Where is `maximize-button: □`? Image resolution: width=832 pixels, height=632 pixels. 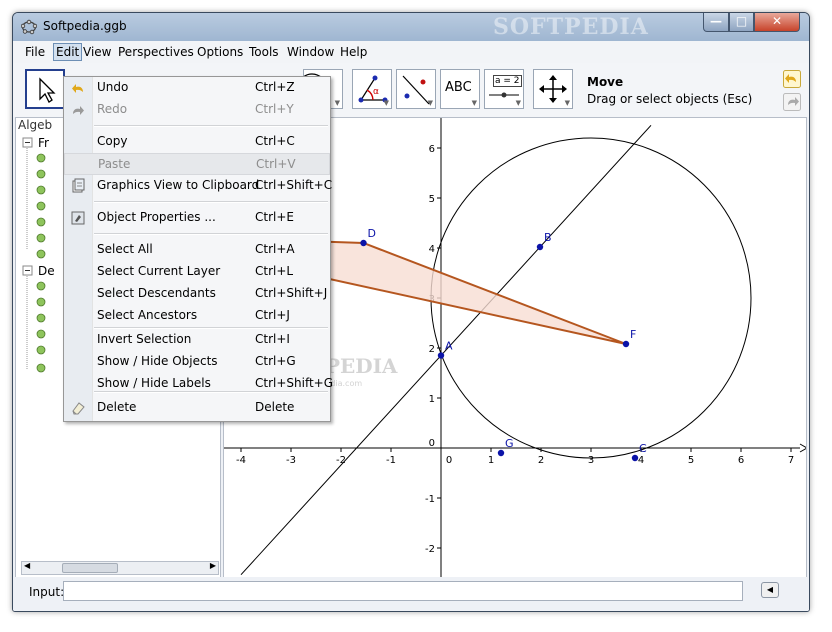 maximize-button: □ is located at coordinates (741, 22).